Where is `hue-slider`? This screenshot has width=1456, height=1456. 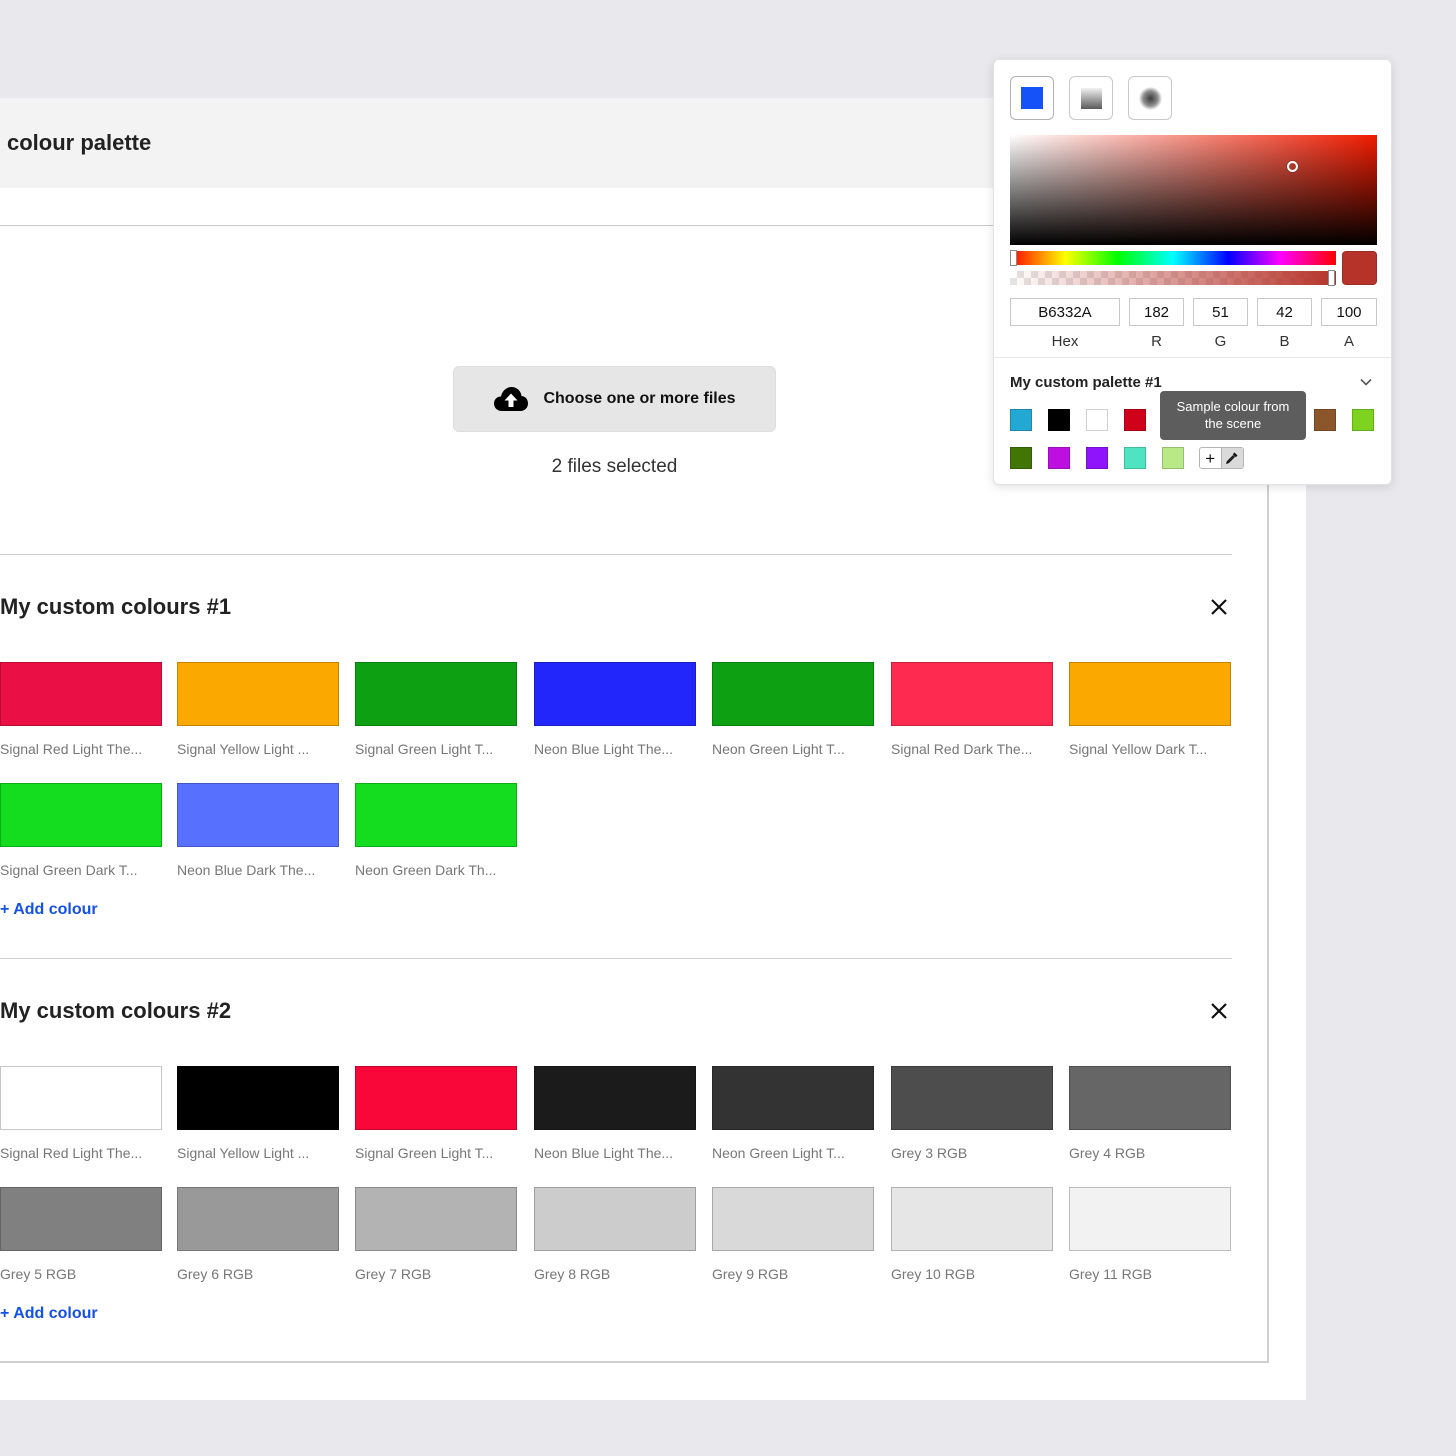
hue-slider is located at coordinates (1173, 258).